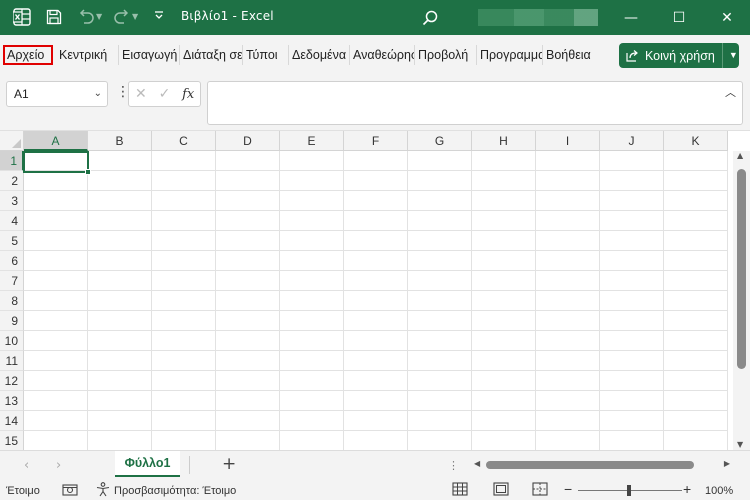  What do you see at coordinates (26, 465) in the screenshot?
I see `previous-sheet-icon: ‹` at bounding box center [26, 465].